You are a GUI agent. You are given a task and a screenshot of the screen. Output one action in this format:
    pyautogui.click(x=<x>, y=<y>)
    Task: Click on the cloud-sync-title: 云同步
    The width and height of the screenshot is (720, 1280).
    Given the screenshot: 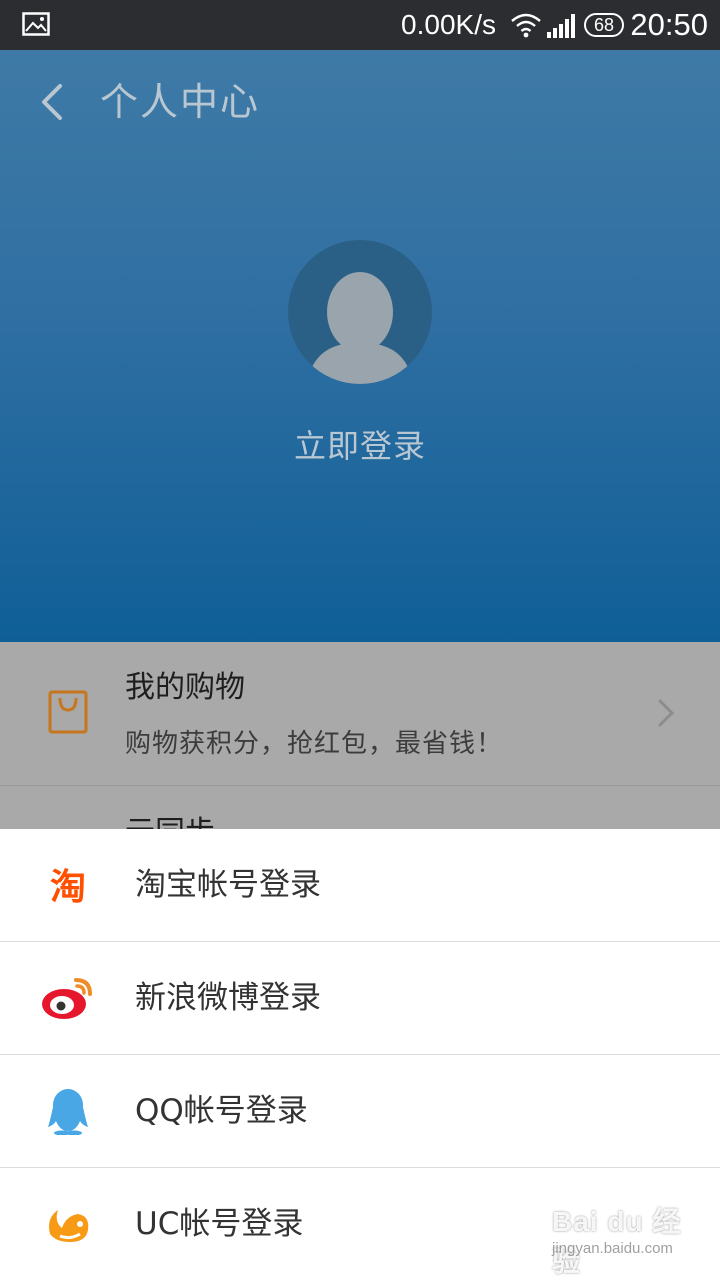 What is the action you would take?
    pyautogui.click(x=170, y=821)
    